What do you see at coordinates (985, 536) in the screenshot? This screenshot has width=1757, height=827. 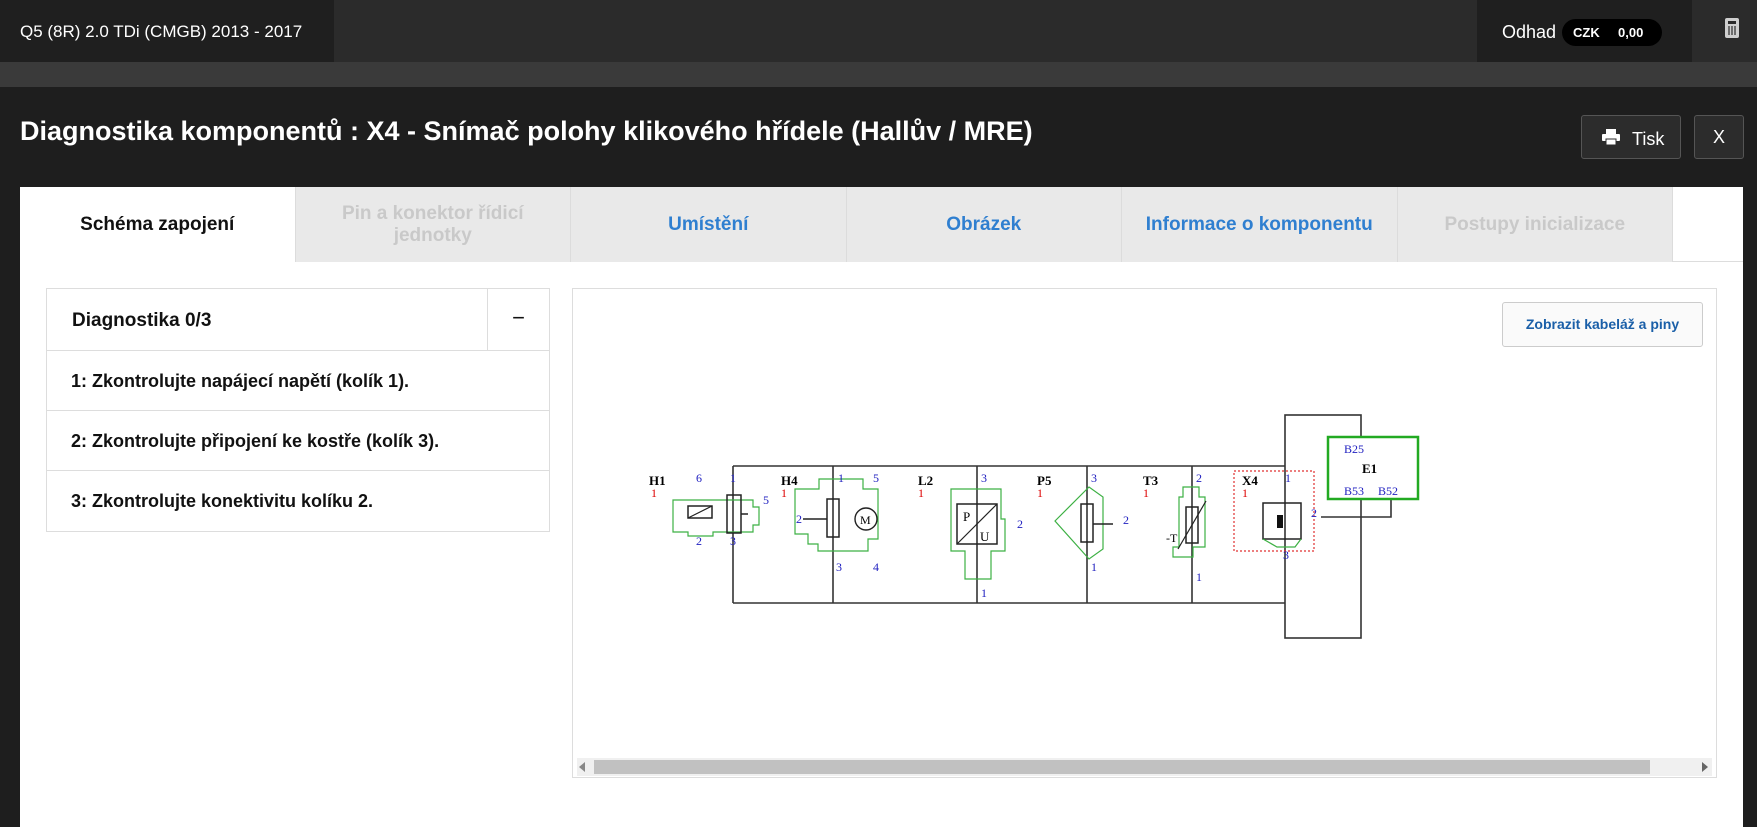 I see `svg-text: U` at bounding box center [985, 536].